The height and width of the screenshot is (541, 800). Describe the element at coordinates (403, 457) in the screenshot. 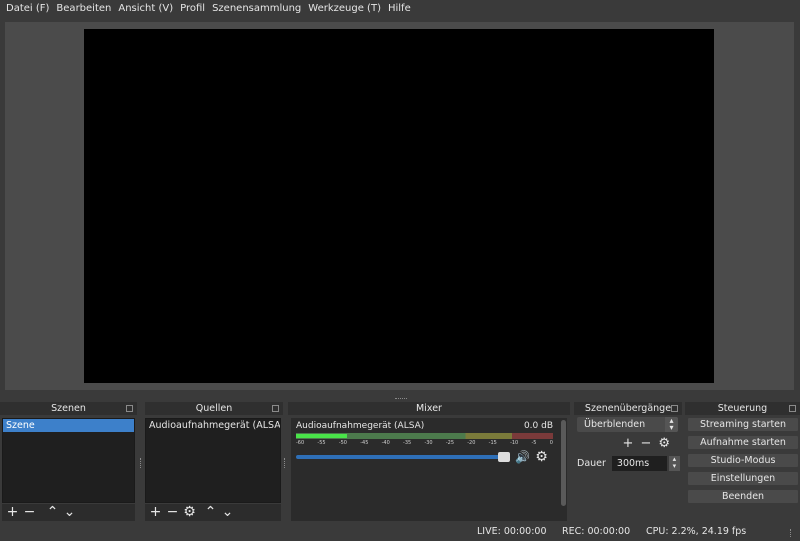

I see `volume-slider` at that location.